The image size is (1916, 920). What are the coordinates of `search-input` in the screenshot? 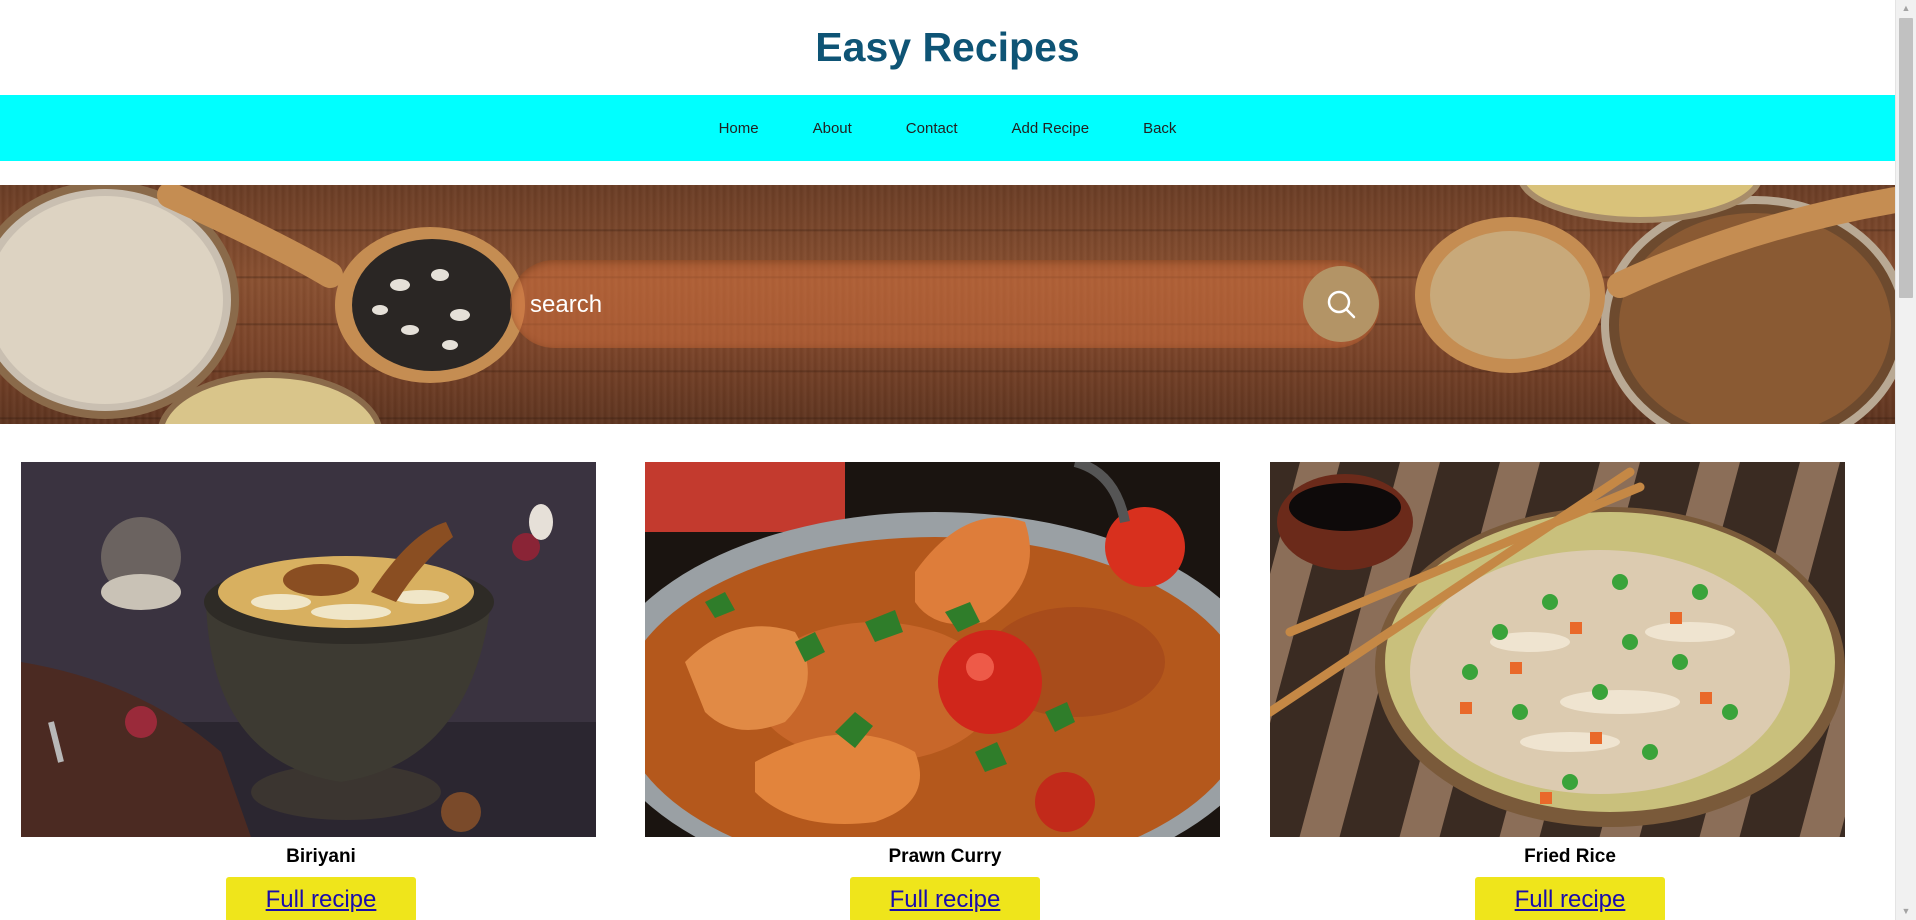 It's located at (900, 305).